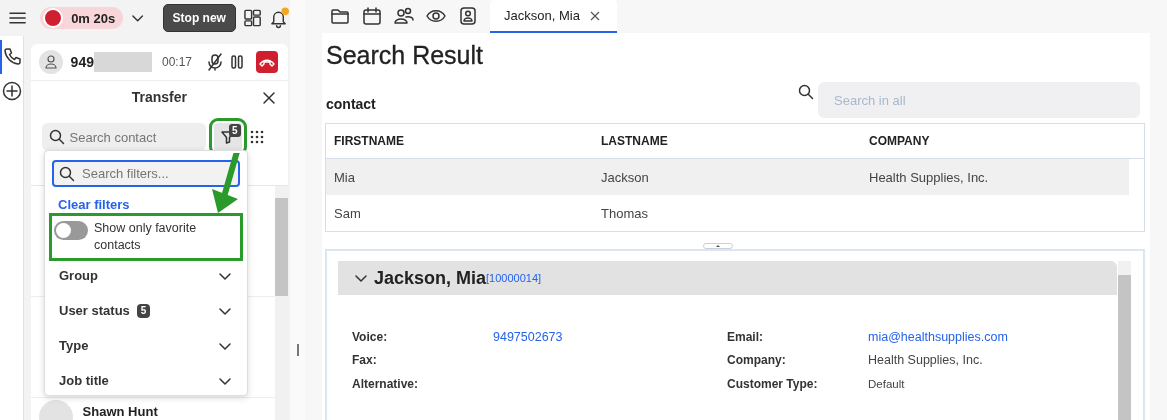 This screenshot has width=1167, height=420. What do you see at coordinates (12, 57) in the screenshot?
I see `phone-icon` at bounding box center [12, 57].